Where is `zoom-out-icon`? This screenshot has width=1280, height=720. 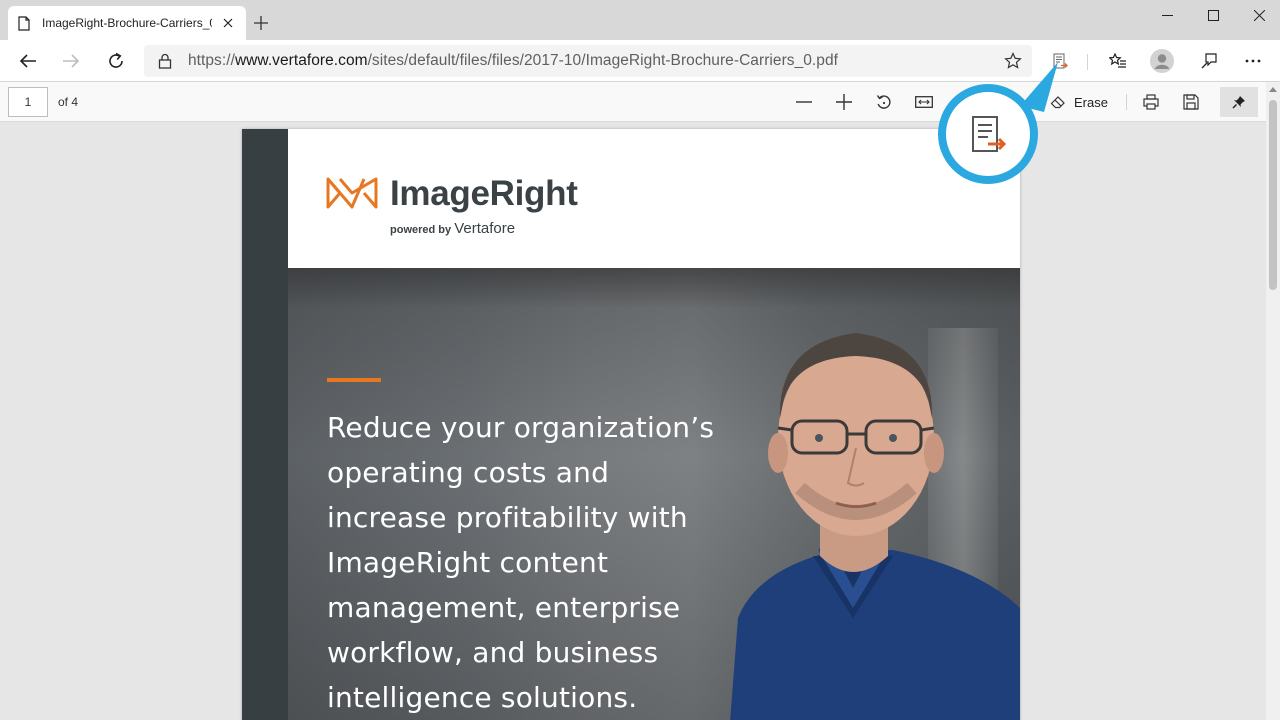 zoom-out-icon is located at coordinates (804, 102).